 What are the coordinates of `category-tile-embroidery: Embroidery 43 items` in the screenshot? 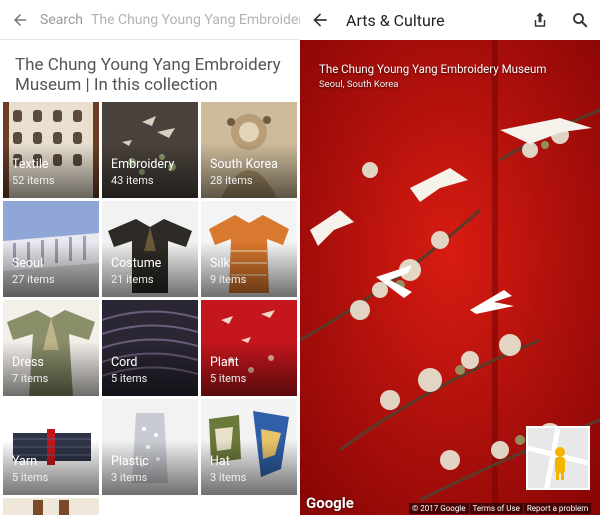 It's located at (150, 150).